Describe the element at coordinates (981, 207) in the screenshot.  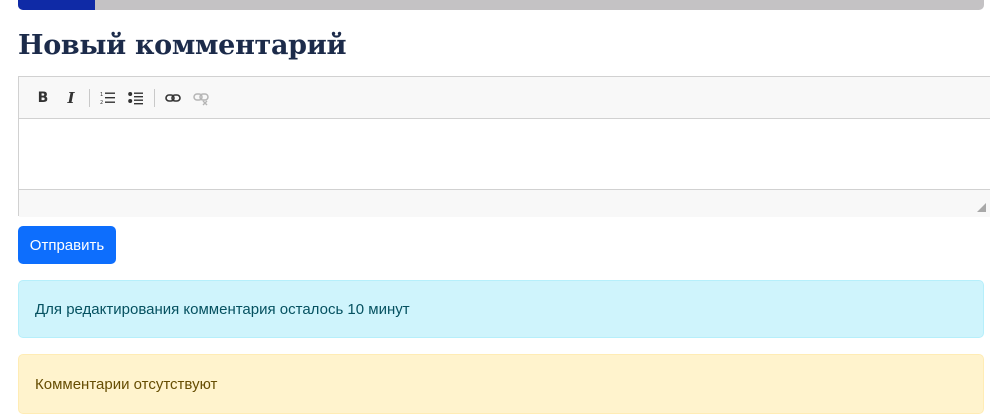
I see `resize-handle-icon` at that location.